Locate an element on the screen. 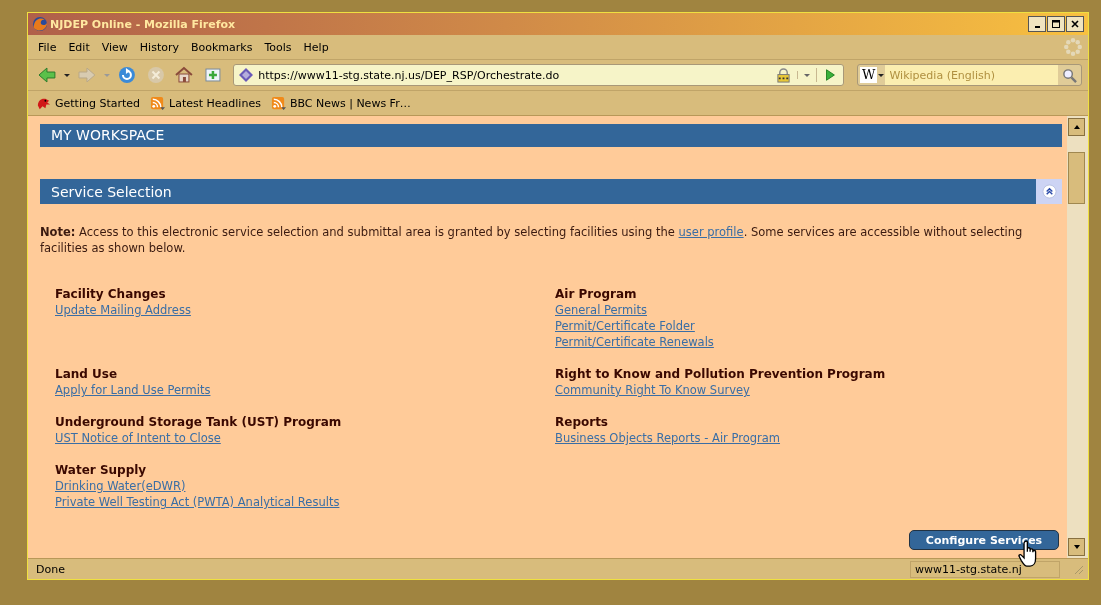 The width and height of the screenshot is (1101, 605). scroll-up-button is located at coordinates (1076, 127).